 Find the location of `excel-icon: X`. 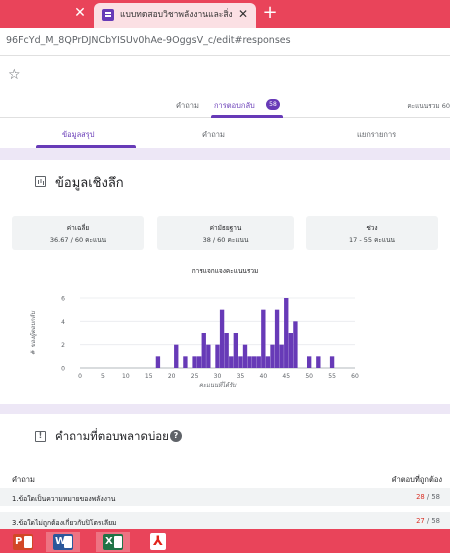

excel-icon: X is located at coordinates (113, 542).